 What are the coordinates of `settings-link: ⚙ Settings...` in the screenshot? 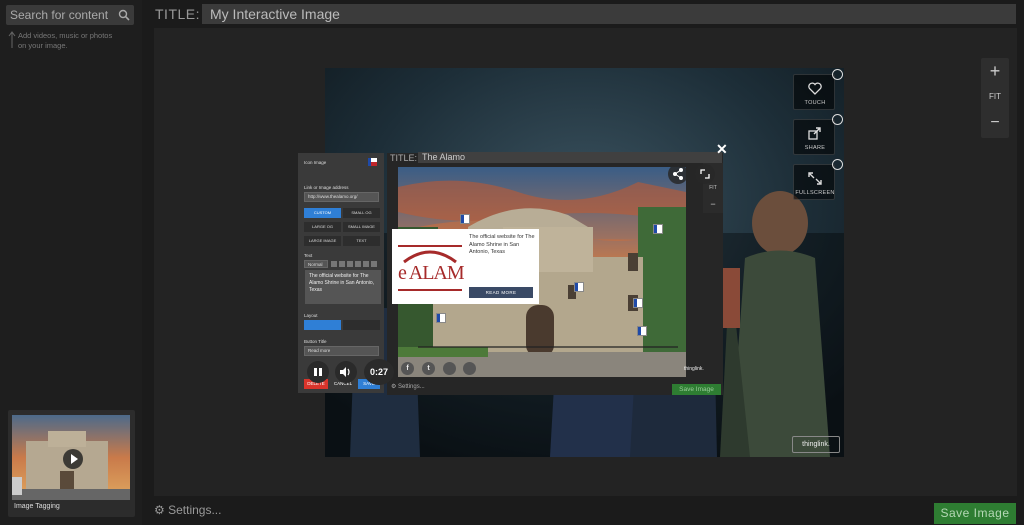 It's located at (187, 510).